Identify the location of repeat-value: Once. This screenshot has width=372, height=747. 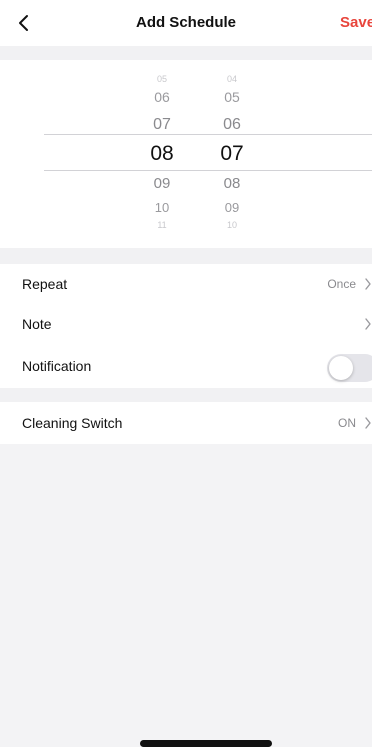
(341, 284).